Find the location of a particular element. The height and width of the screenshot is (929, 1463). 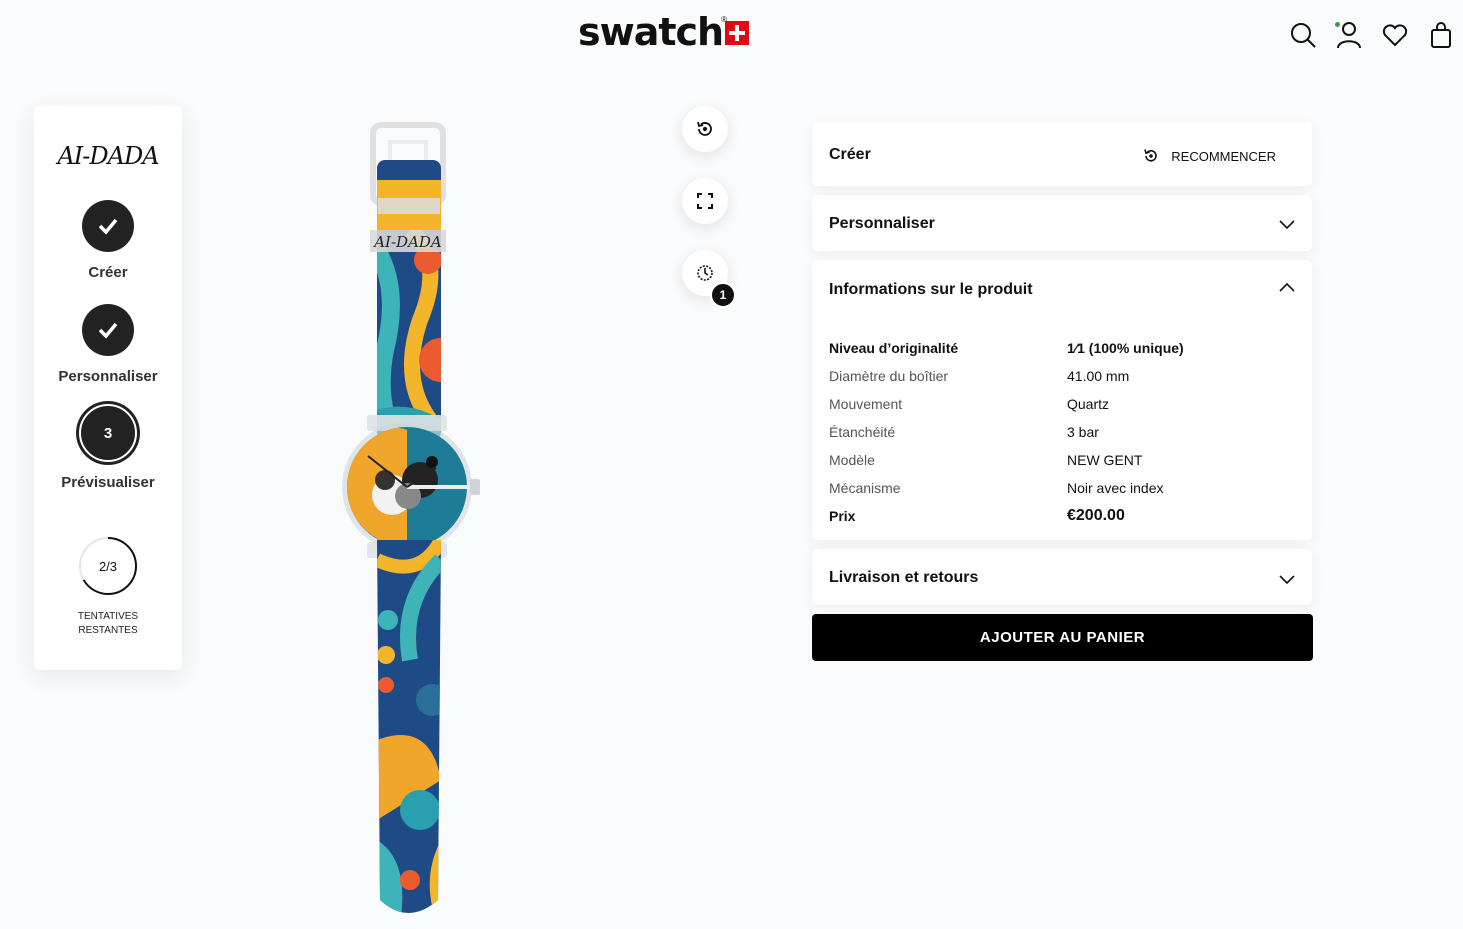

price-value: €200.00 is located at coordinates (1096, 515).